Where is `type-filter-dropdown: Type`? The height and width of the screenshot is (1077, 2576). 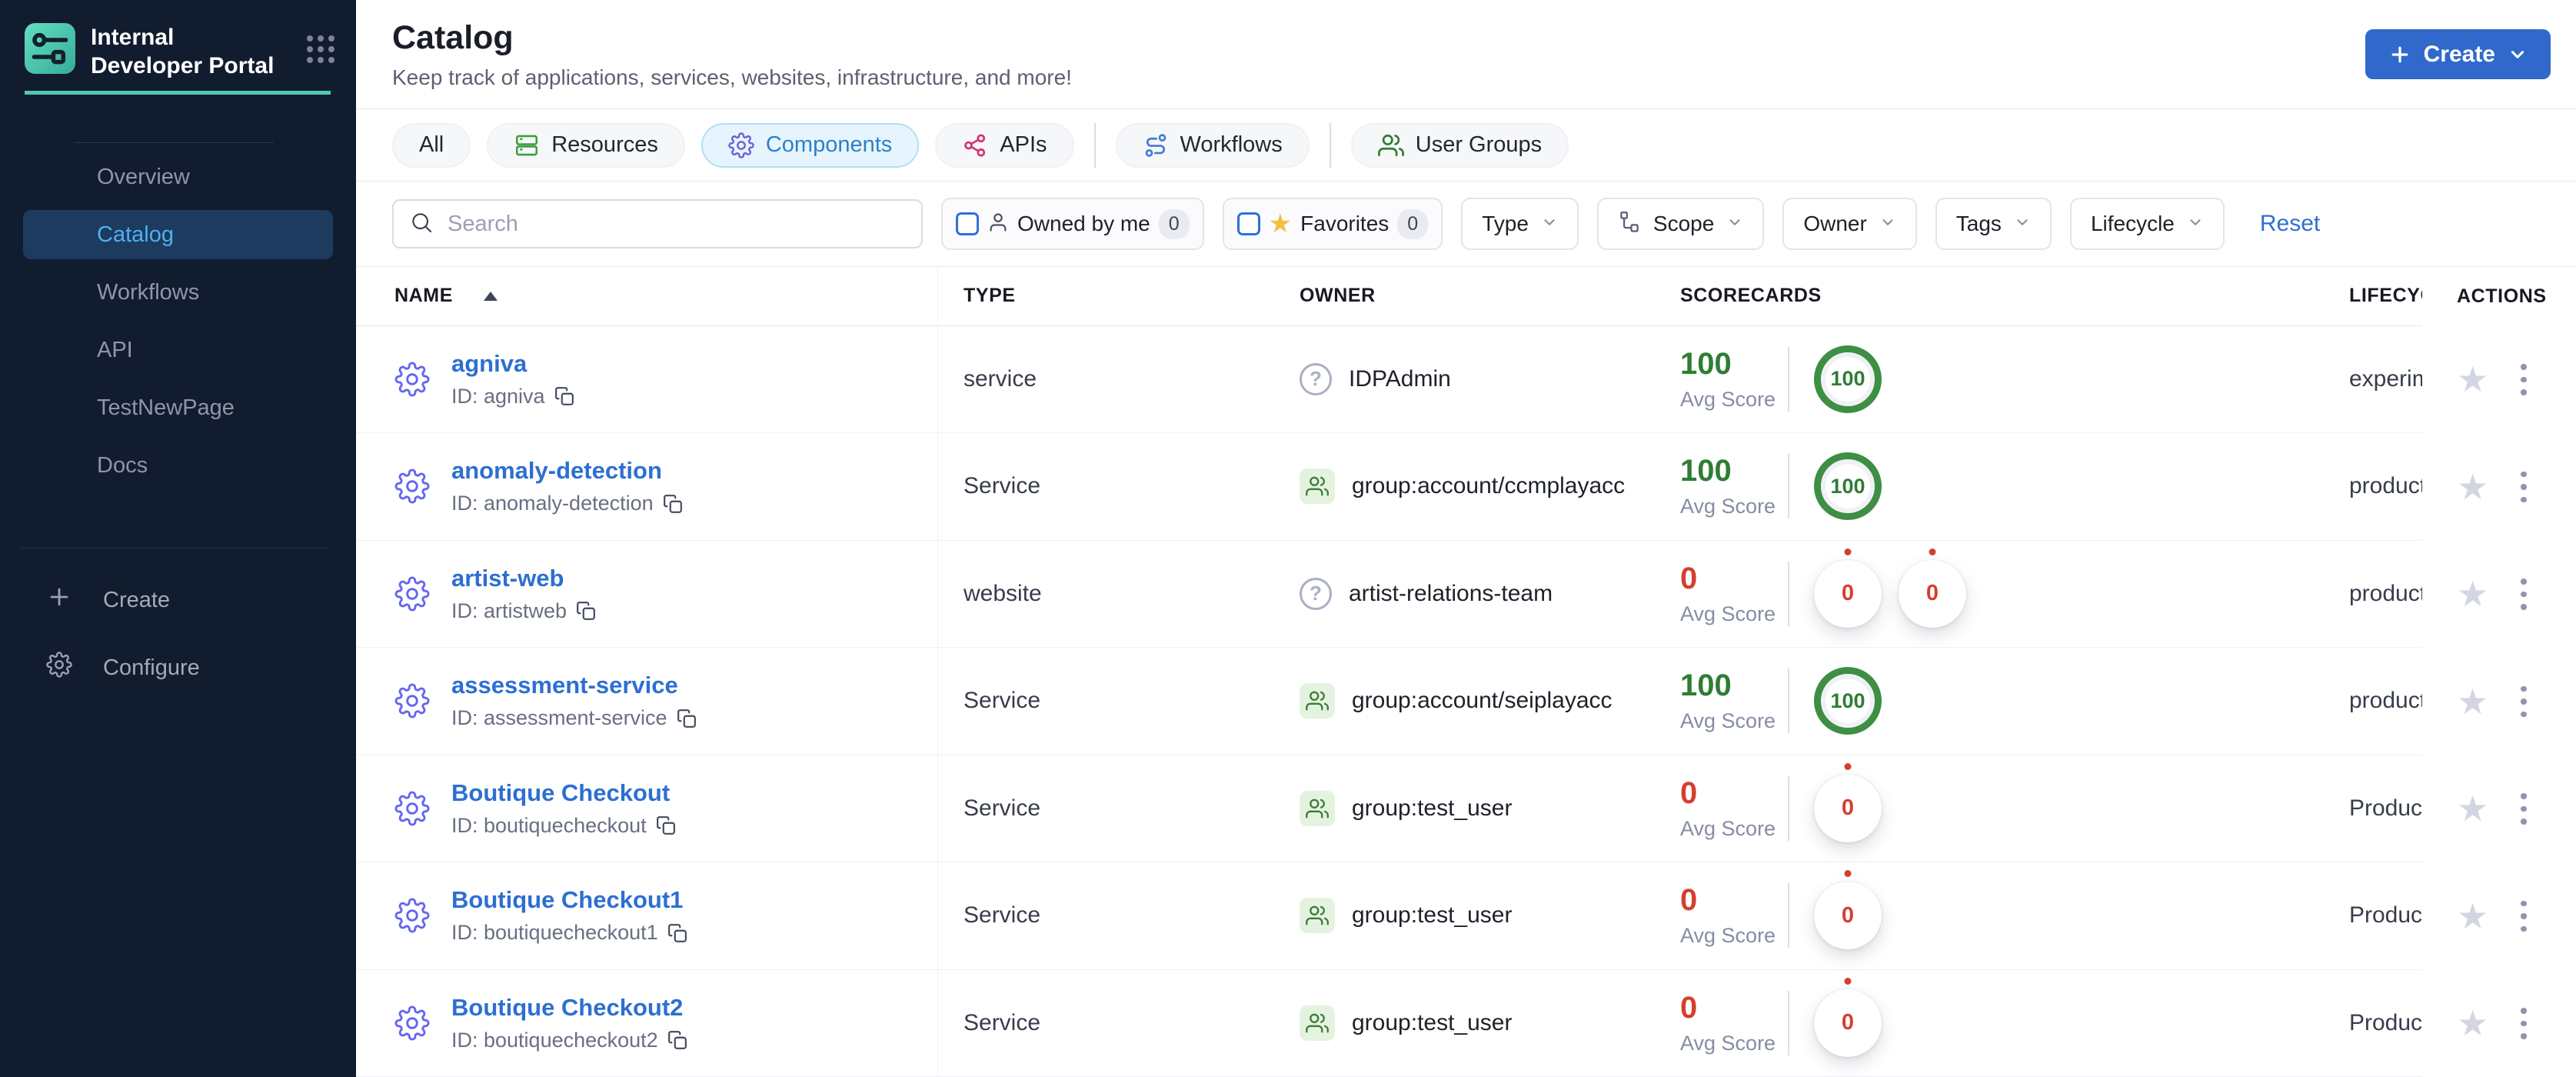
type-filter-dropdown: Type is located at coordinates (1520, 224).